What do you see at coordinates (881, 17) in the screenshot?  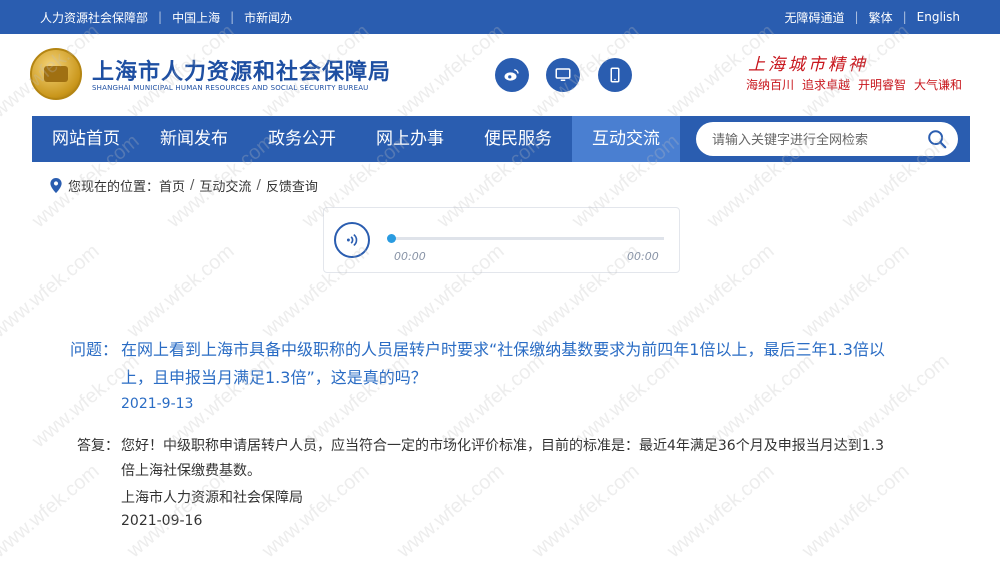 I see `link-traditional-chinese: 繁体` at bounding box center [881, 17].